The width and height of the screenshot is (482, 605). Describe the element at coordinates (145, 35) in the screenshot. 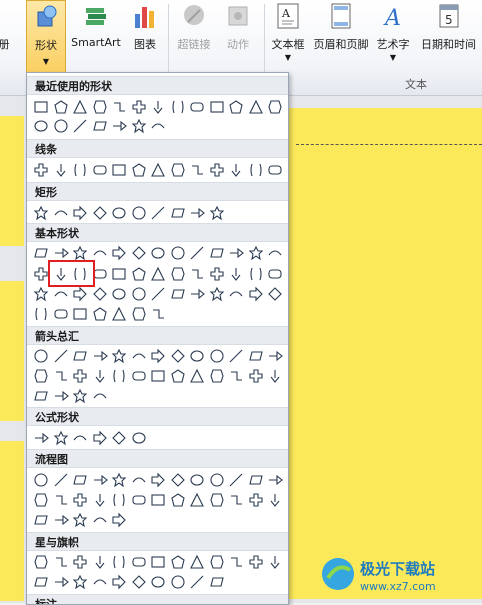

I see `chart-button: 图表` at that location.